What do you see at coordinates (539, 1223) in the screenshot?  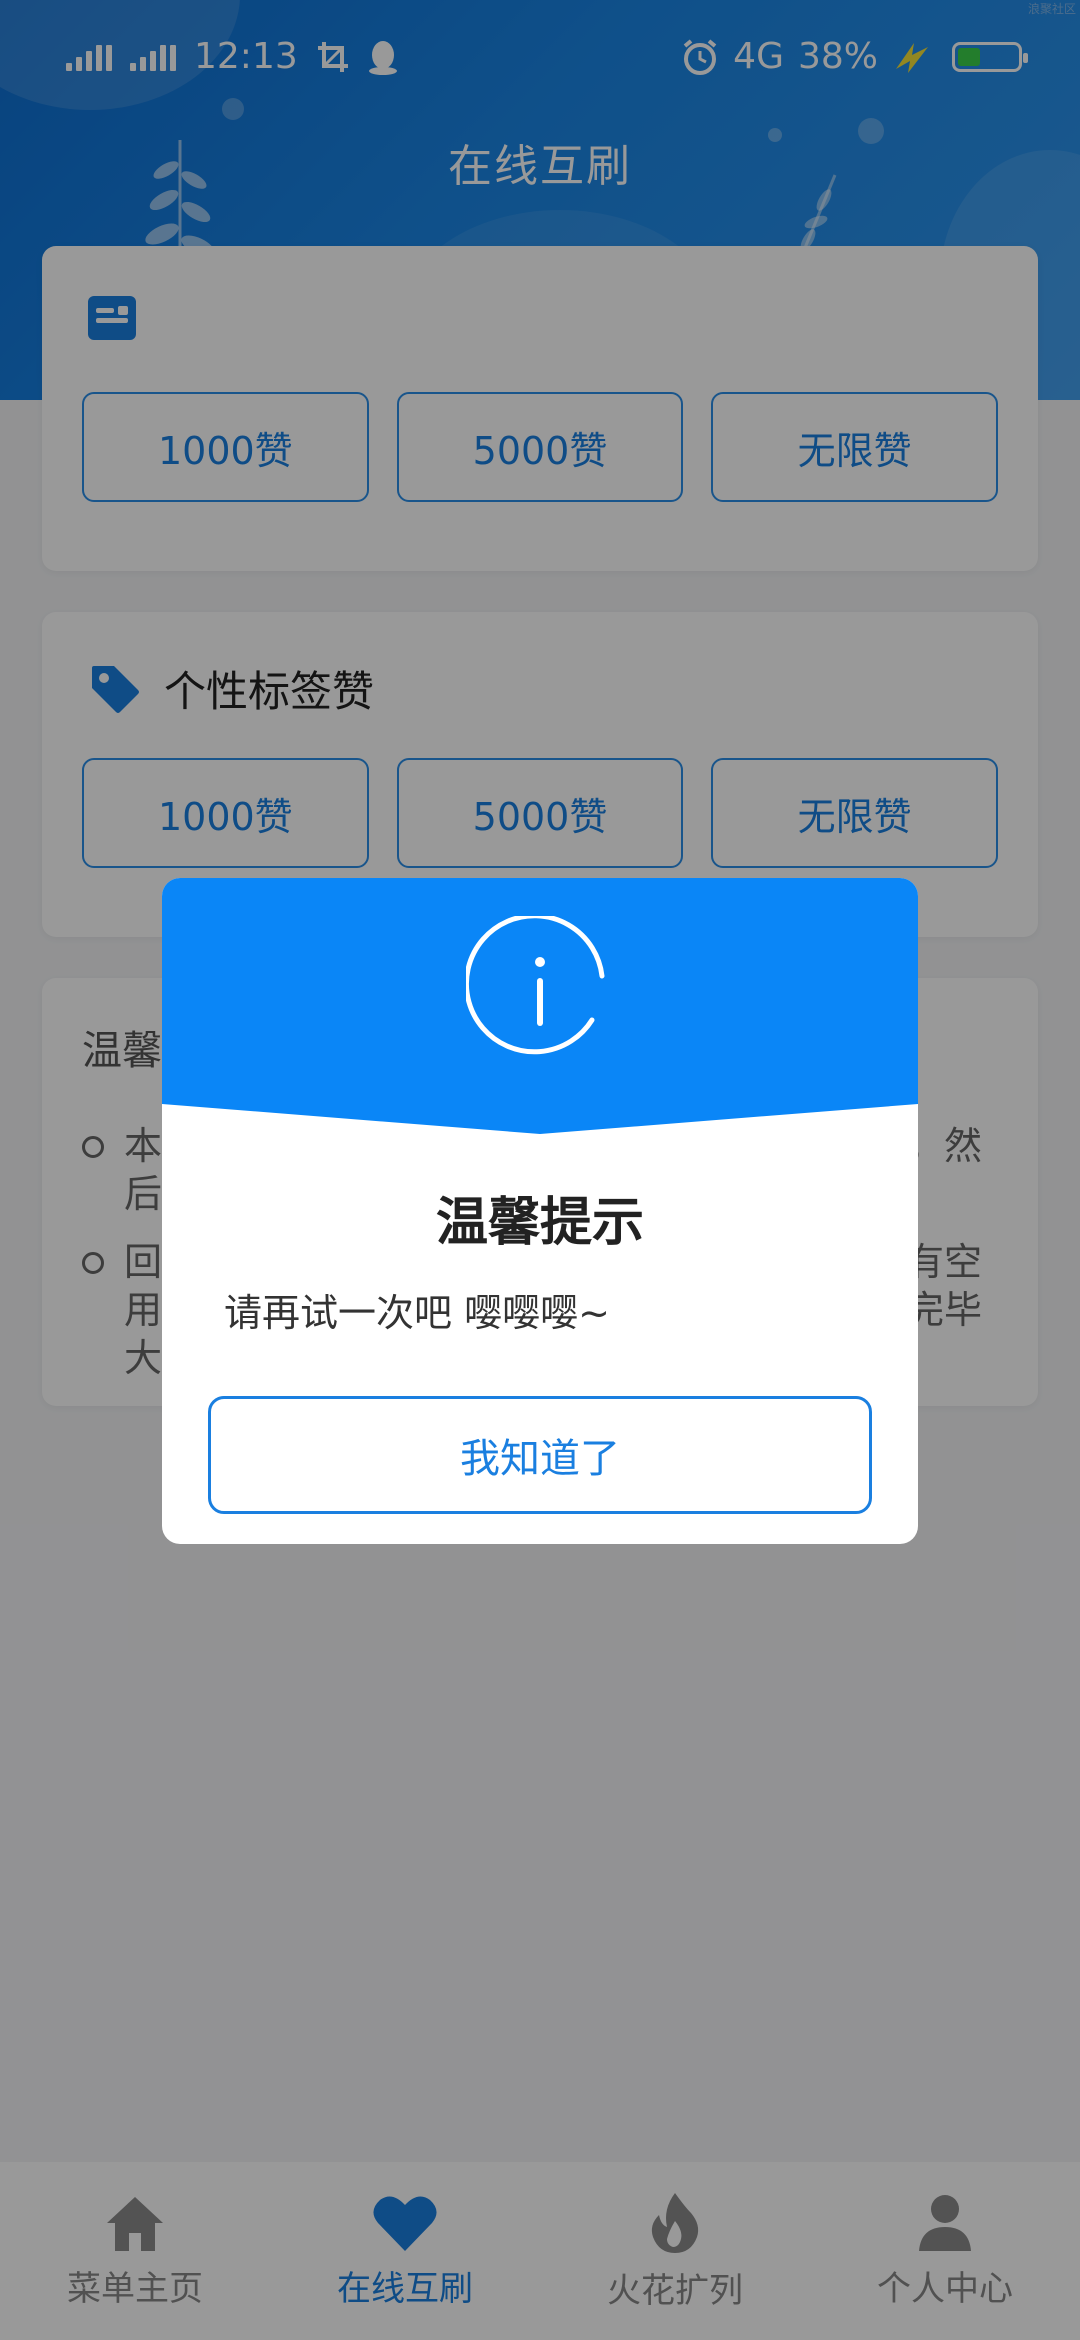 I see `dialog-title: 温馨提示` at bounding box center [539, 1223].